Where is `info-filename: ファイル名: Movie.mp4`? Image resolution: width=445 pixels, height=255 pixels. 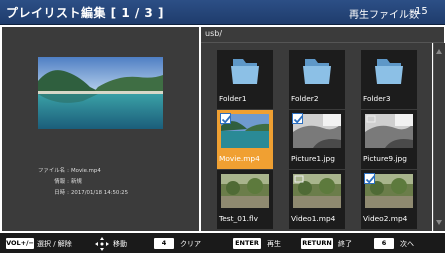
info-filename: ファイル名: Movie.mp4 is located at coordinates (66, 171).